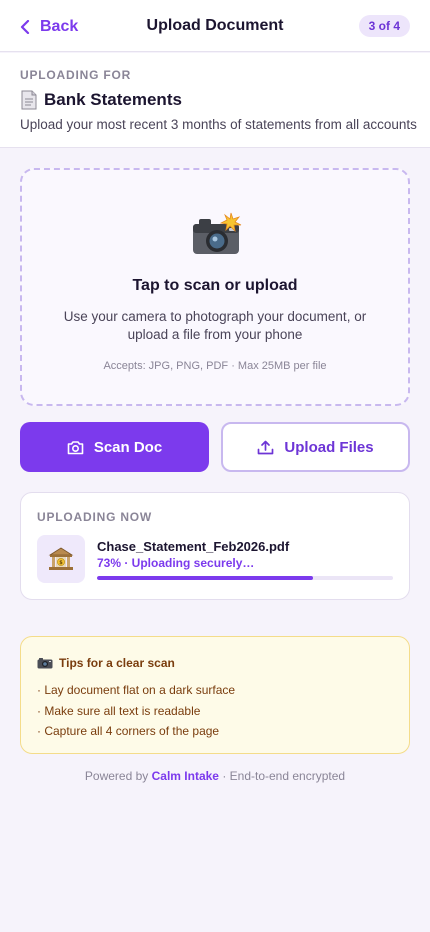 The image size is (430, 932). I want to click on tip-item: · Make sure all text is readable, so click(119, 710).